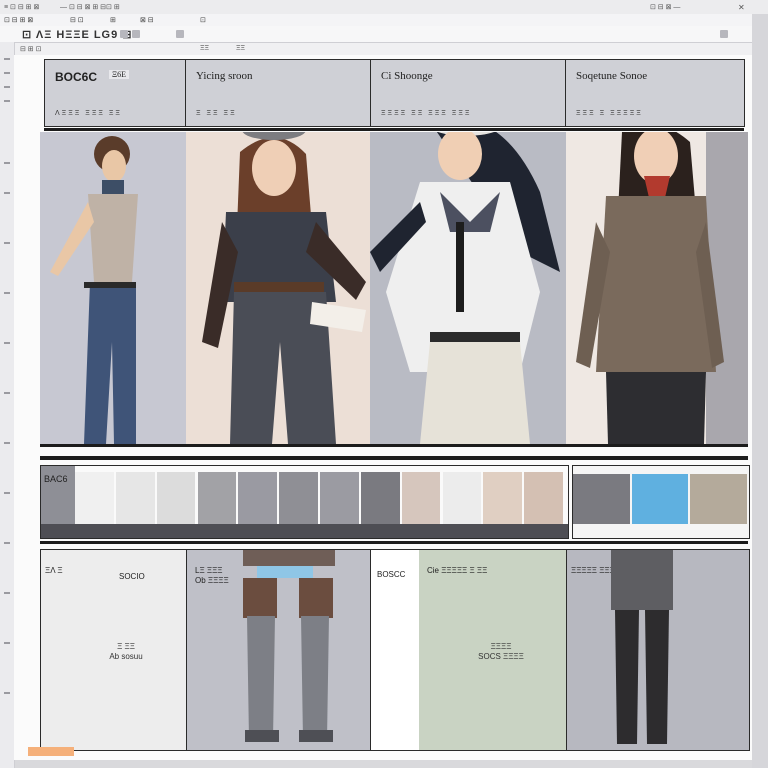 This screenshot has width=768, height=768. Describe the element at coordinates (655, 93) in the screenshot. I see `header-cell-4: Soqetune Sonoe ΞΞΞ Ξ ΞΞΞΞΞ` at that location.